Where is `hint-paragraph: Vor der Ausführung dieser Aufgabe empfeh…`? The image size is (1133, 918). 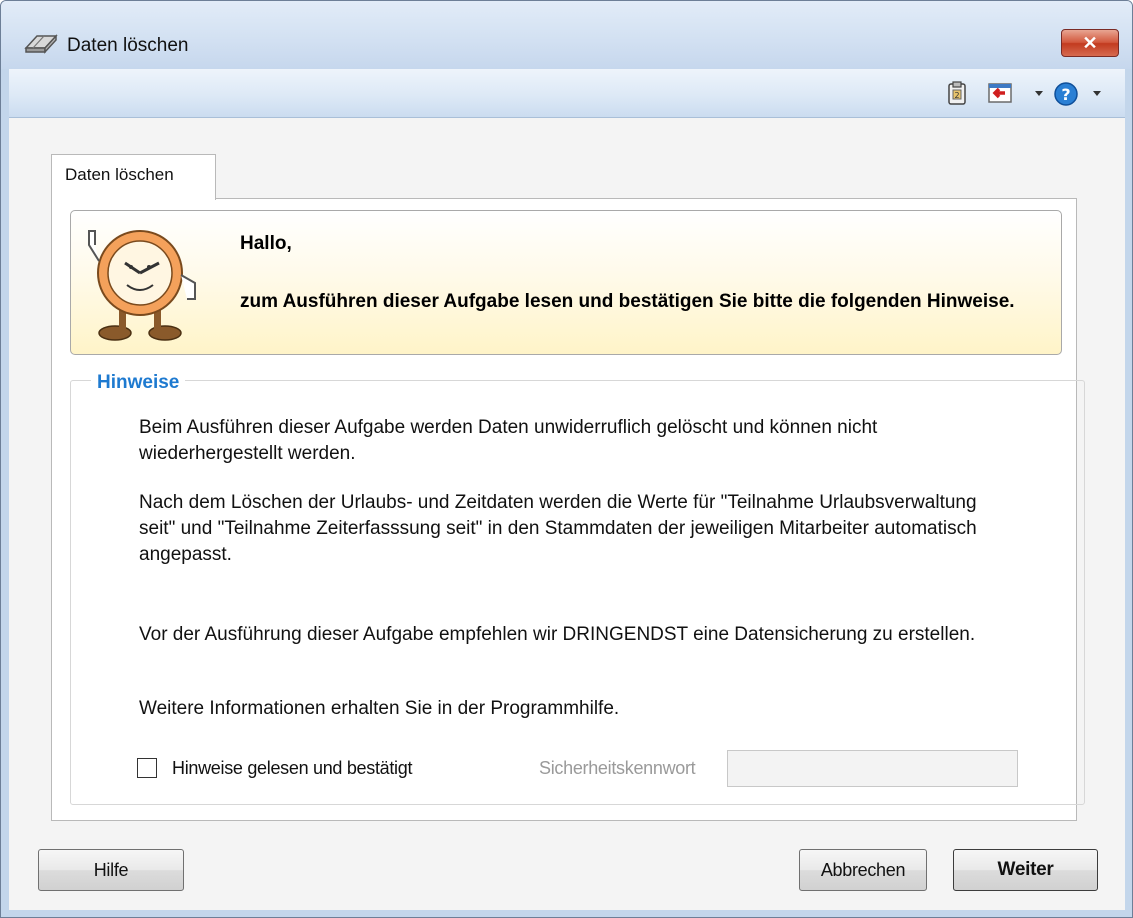 hint-paragraph: Vor der Ausführung dieser Aufgabe empfeh… is located at coordinates (557, 634).